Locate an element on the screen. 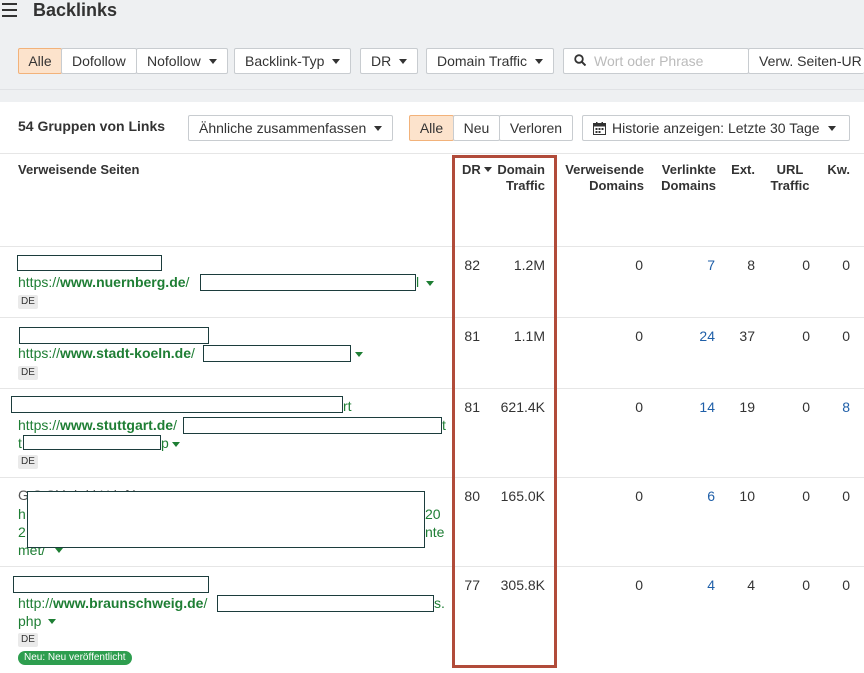 The image size is (864, 673). filter-nofollow-dropdown: Nofollow is located at coordinates (182, 61).